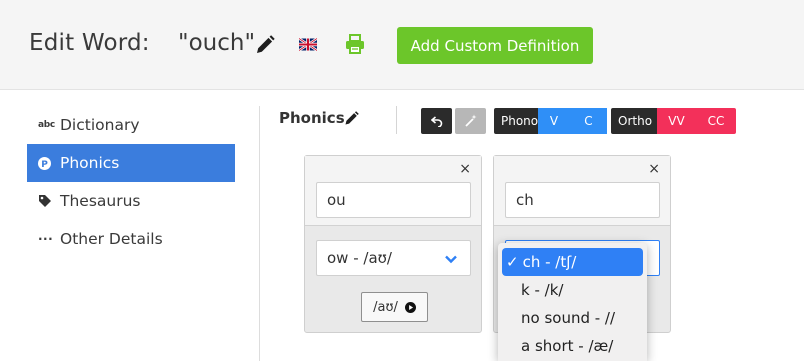 This screenshot has width=804, height=361. I want to click on dropdown-option-label: k - /k/, so click(542, 290).